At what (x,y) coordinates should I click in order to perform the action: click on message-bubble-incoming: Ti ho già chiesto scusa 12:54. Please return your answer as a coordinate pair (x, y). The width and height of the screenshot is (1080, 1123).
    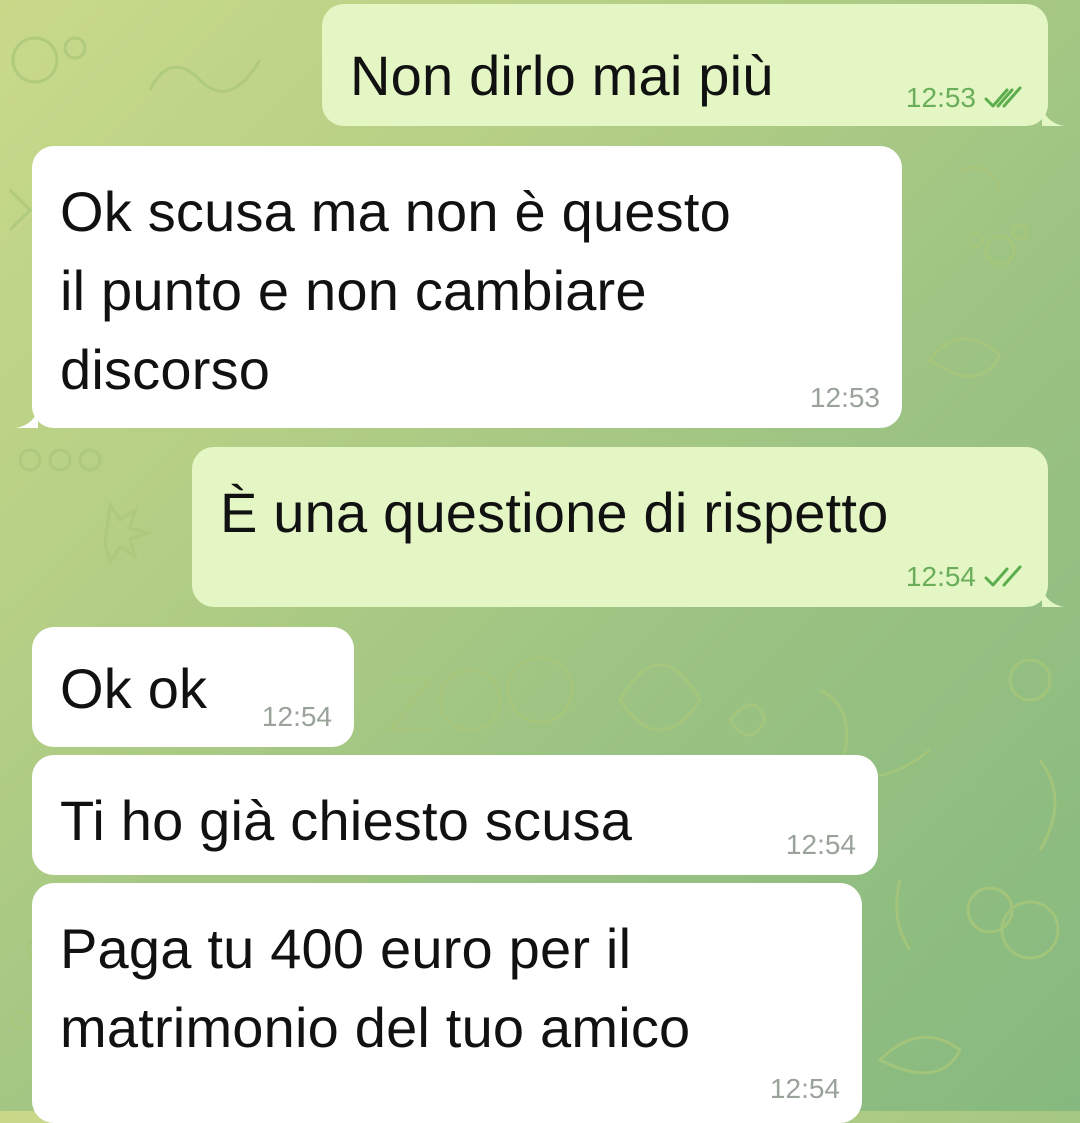
    Looking at the image, I should click on (455, 815).